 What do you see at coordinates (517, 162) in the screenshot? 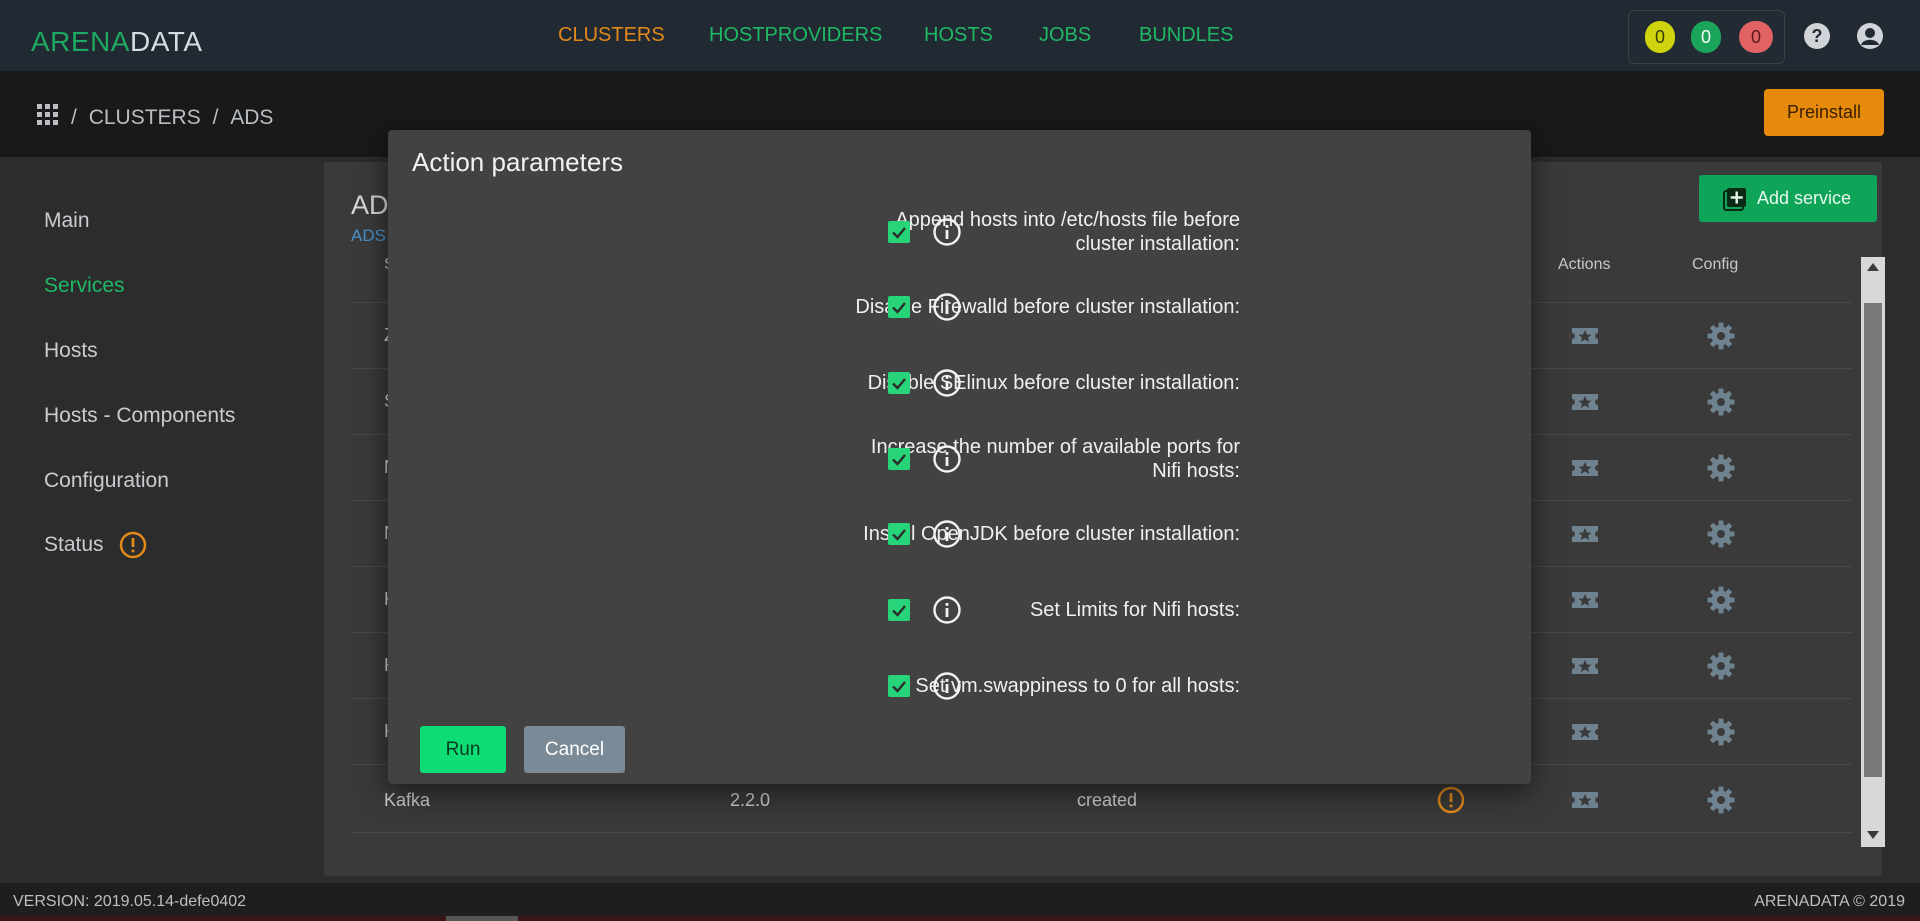
I see `dialog-title: Action parameters` at bounding box center [517, 162].